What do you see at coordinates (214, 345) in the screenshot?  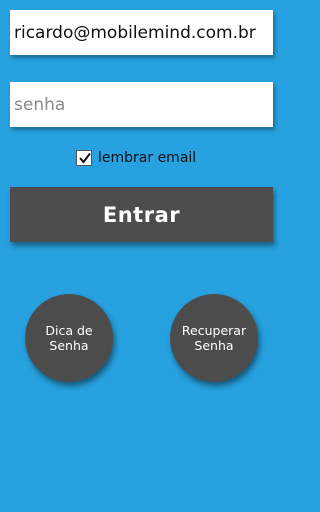 I see `recover-password-line2: Senha` at bounding box center [214, 345].